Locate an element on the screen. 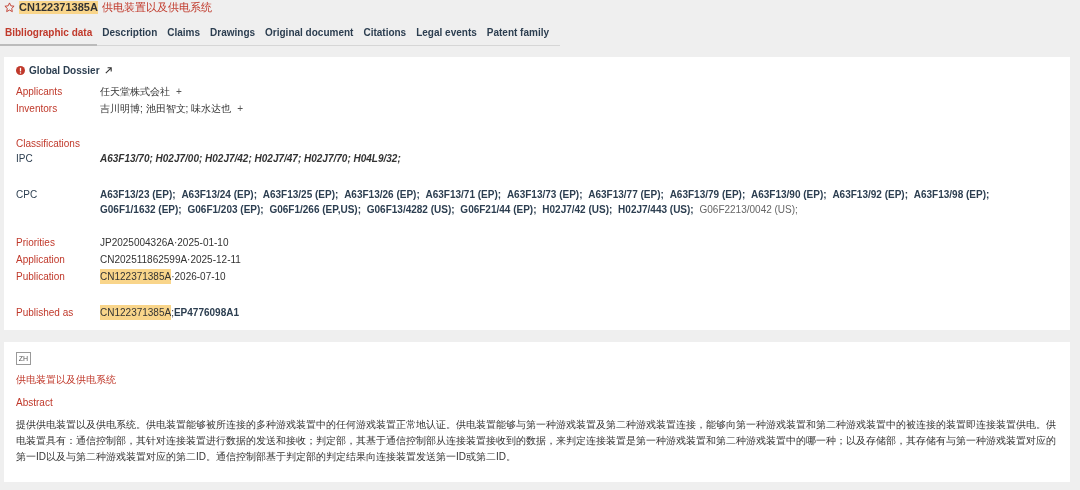 The height and width of the screenshot is (490, 1080). field-label: Inventors is located at coordinates (37, 109).